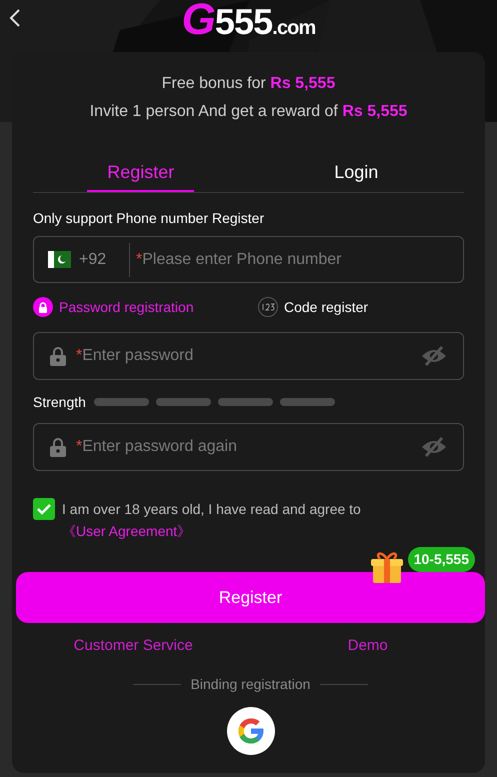 This screenshot has height=777, width=497. Describe the element at coordinates (126, 307) in the screenshot. I see `mode-label: Password registration` at that location.